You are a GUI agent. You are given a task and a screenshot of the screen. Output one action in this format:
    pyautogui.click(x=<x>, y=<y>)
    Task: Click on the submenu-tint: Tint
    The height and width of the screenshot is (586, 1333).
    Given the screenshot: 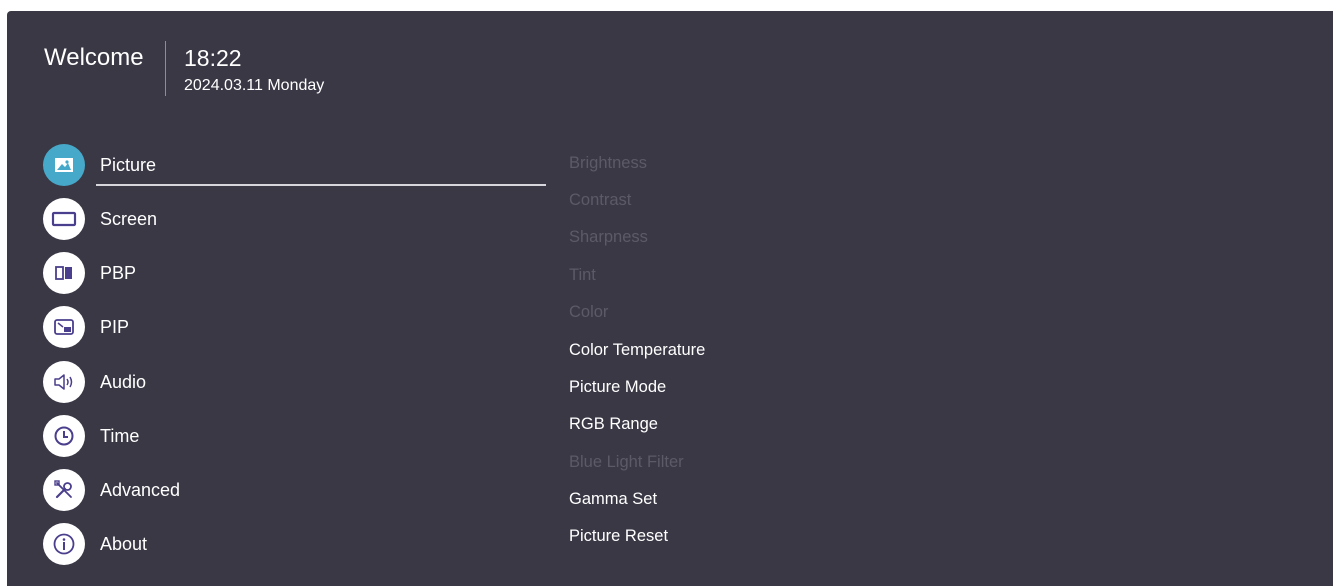 What is the action you would take?
    pyautogui.click(x=582, y=275)
    